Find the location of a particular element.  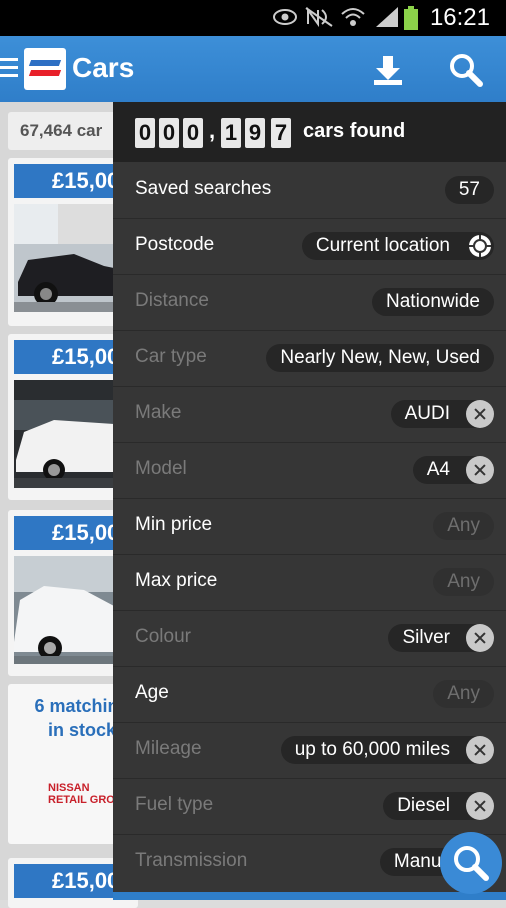

locate-icon is located at coordinates (480, 246).